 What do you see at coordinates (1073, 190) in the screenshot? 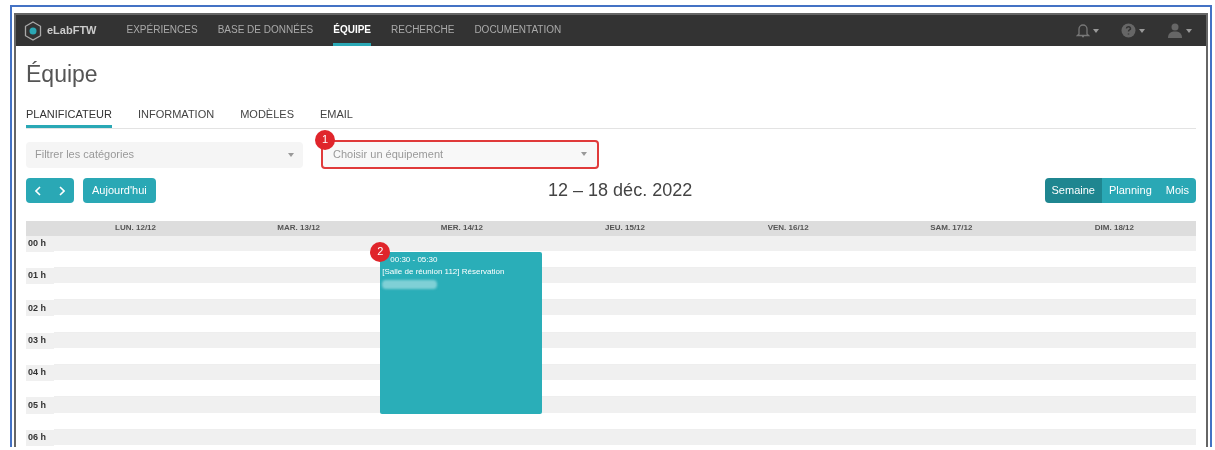
I see `view-button: Semaine` at bounding box center [1073, 190].